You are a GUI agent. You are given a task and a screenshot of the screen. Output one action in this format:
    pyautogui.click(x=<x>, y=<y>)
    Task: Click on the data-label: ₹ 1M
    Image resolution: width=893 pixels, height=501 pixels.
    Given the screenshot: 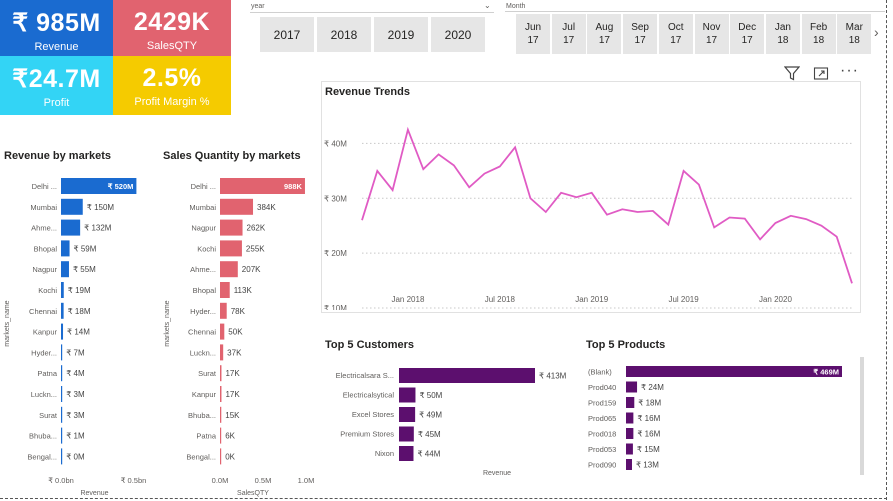 What is the action you would take?
    pyautogui.click(x=75, y=436)
    